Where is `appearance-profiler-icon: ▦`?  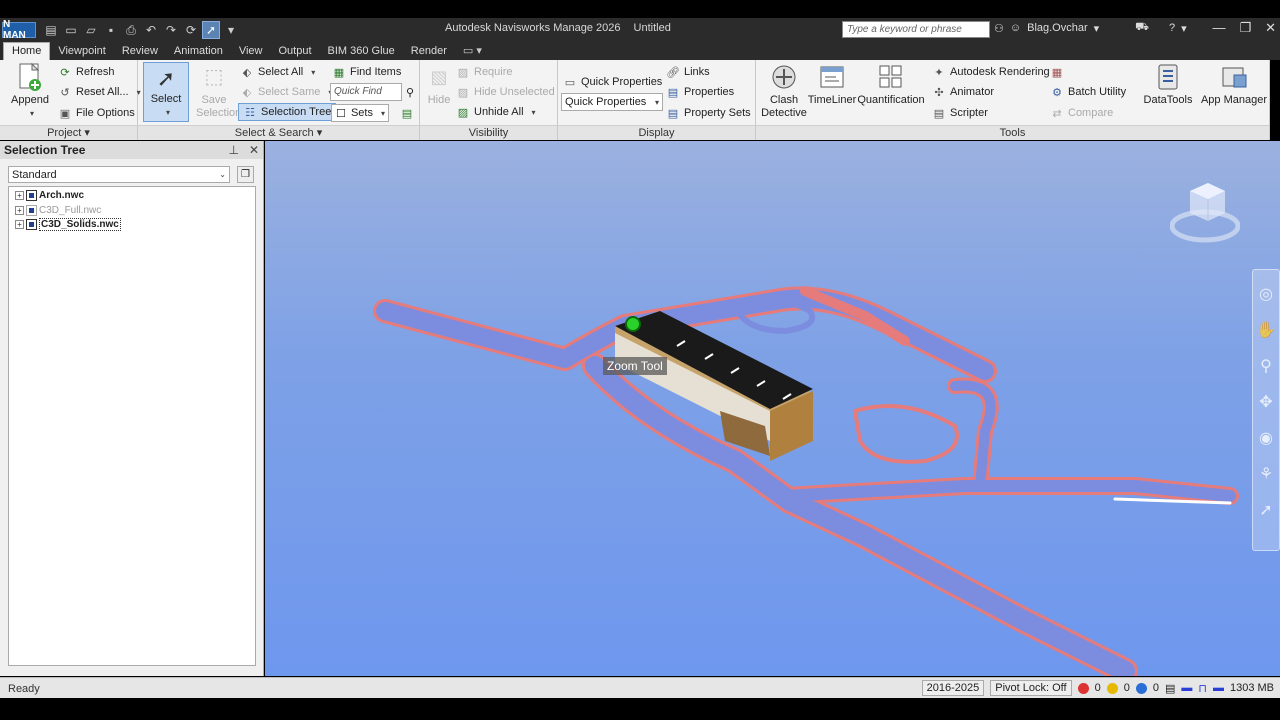 appearance-profiler-icon: ▦ is located at coordinates (1057, 72).